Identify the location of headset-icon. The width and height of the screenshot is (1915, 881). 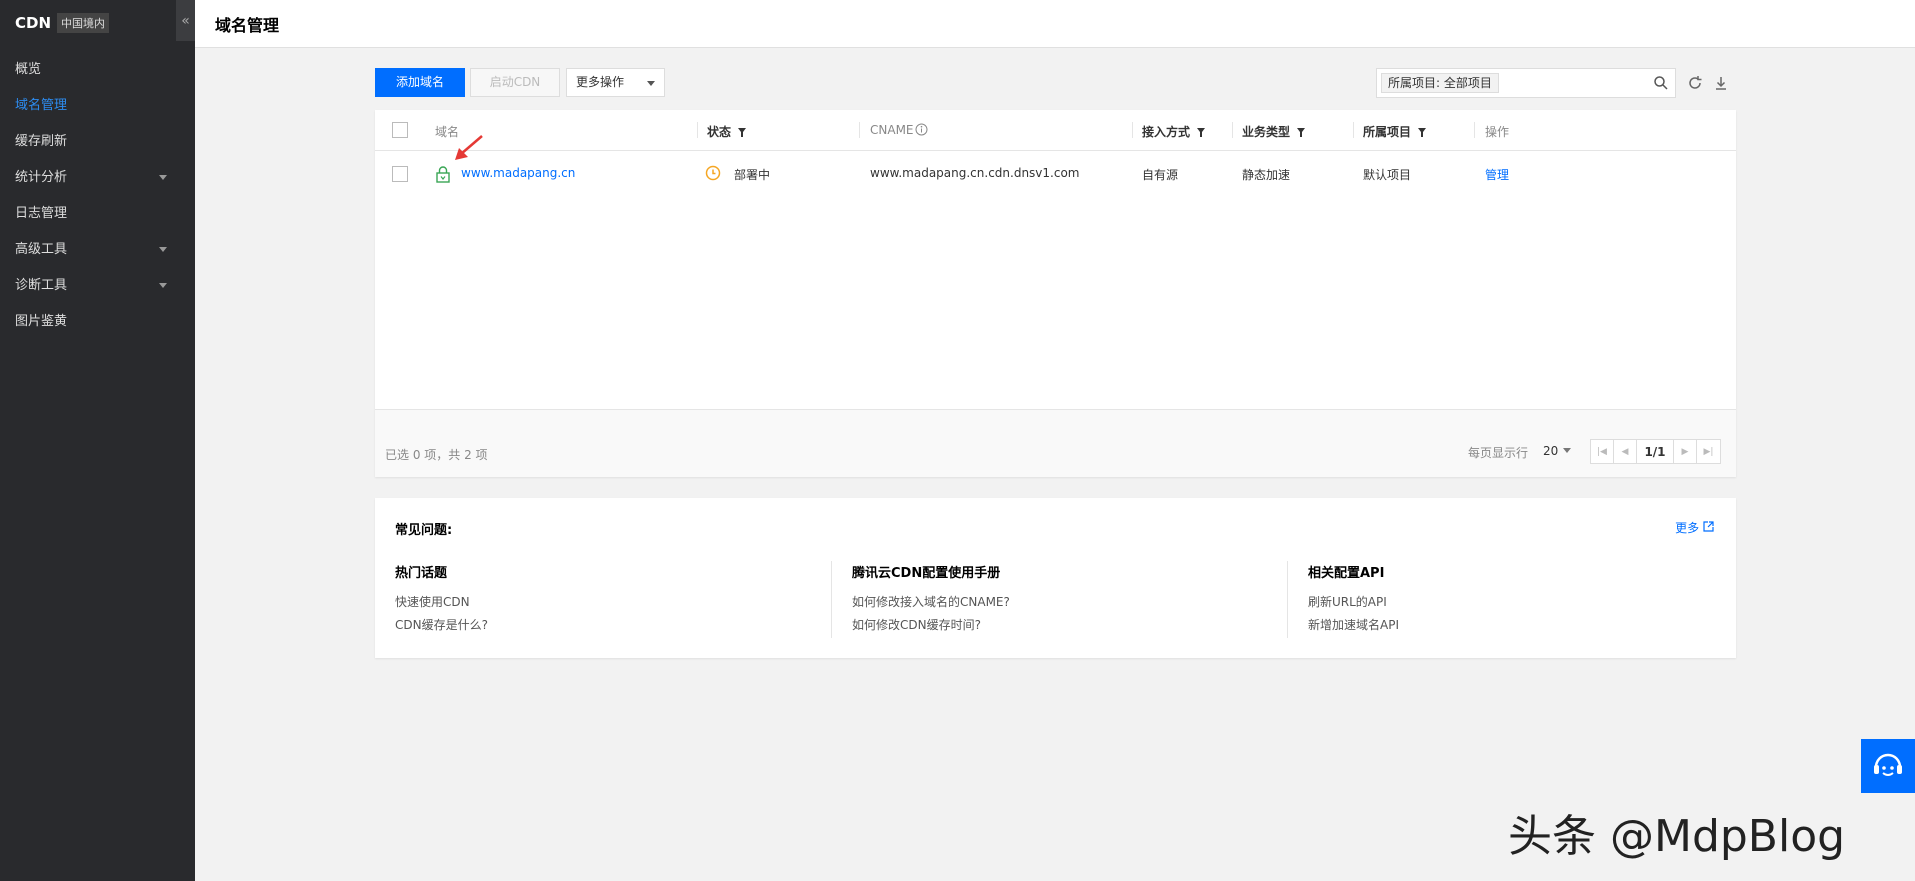
(1888, 764).